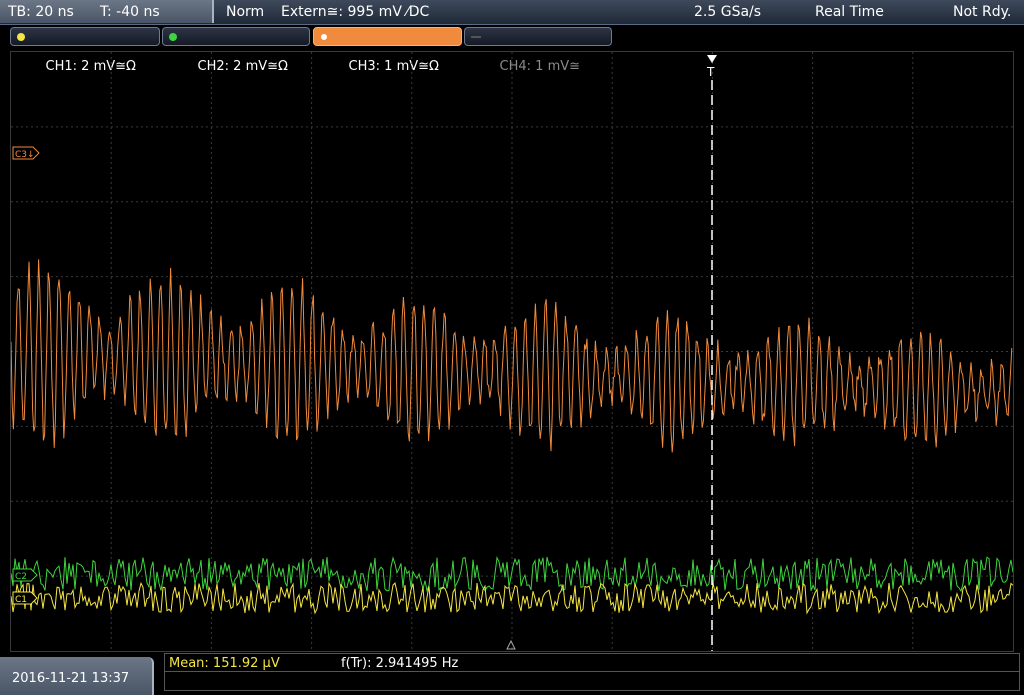  Describe the element at coordinates (387, 50) in the screenshot. I see `channel-3-button: CH3: 1 mV≅Ω` at that location.